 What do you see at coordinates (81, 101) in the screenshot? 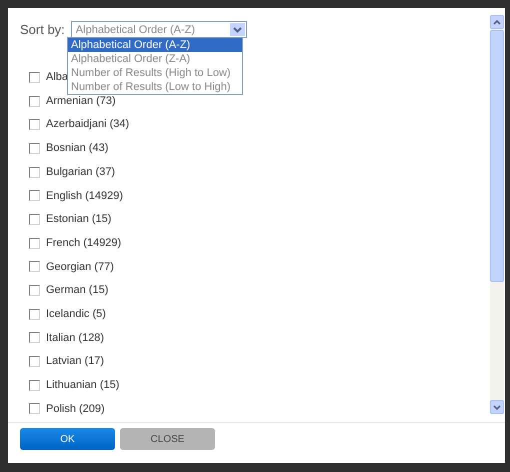
I see `language-label: Armenian (73)` at bounding box center [81, 101].